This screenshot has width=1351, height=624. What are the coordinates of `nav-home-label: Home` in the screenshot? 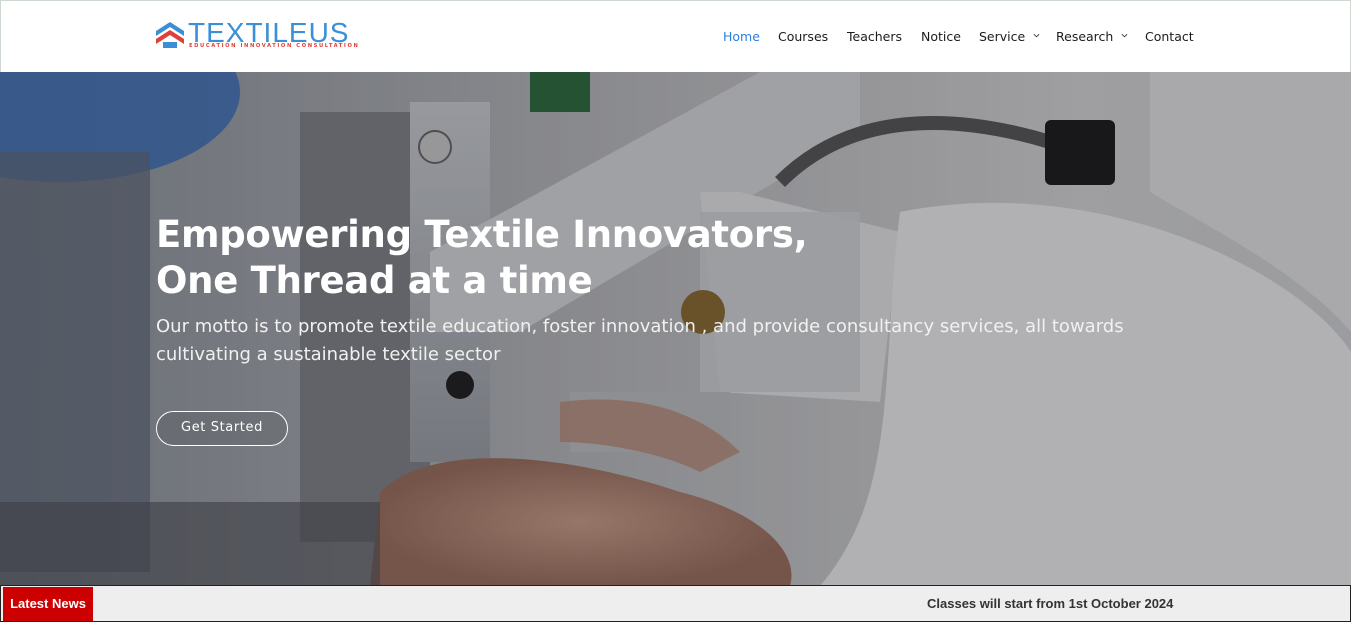 It's located at (741, 36).